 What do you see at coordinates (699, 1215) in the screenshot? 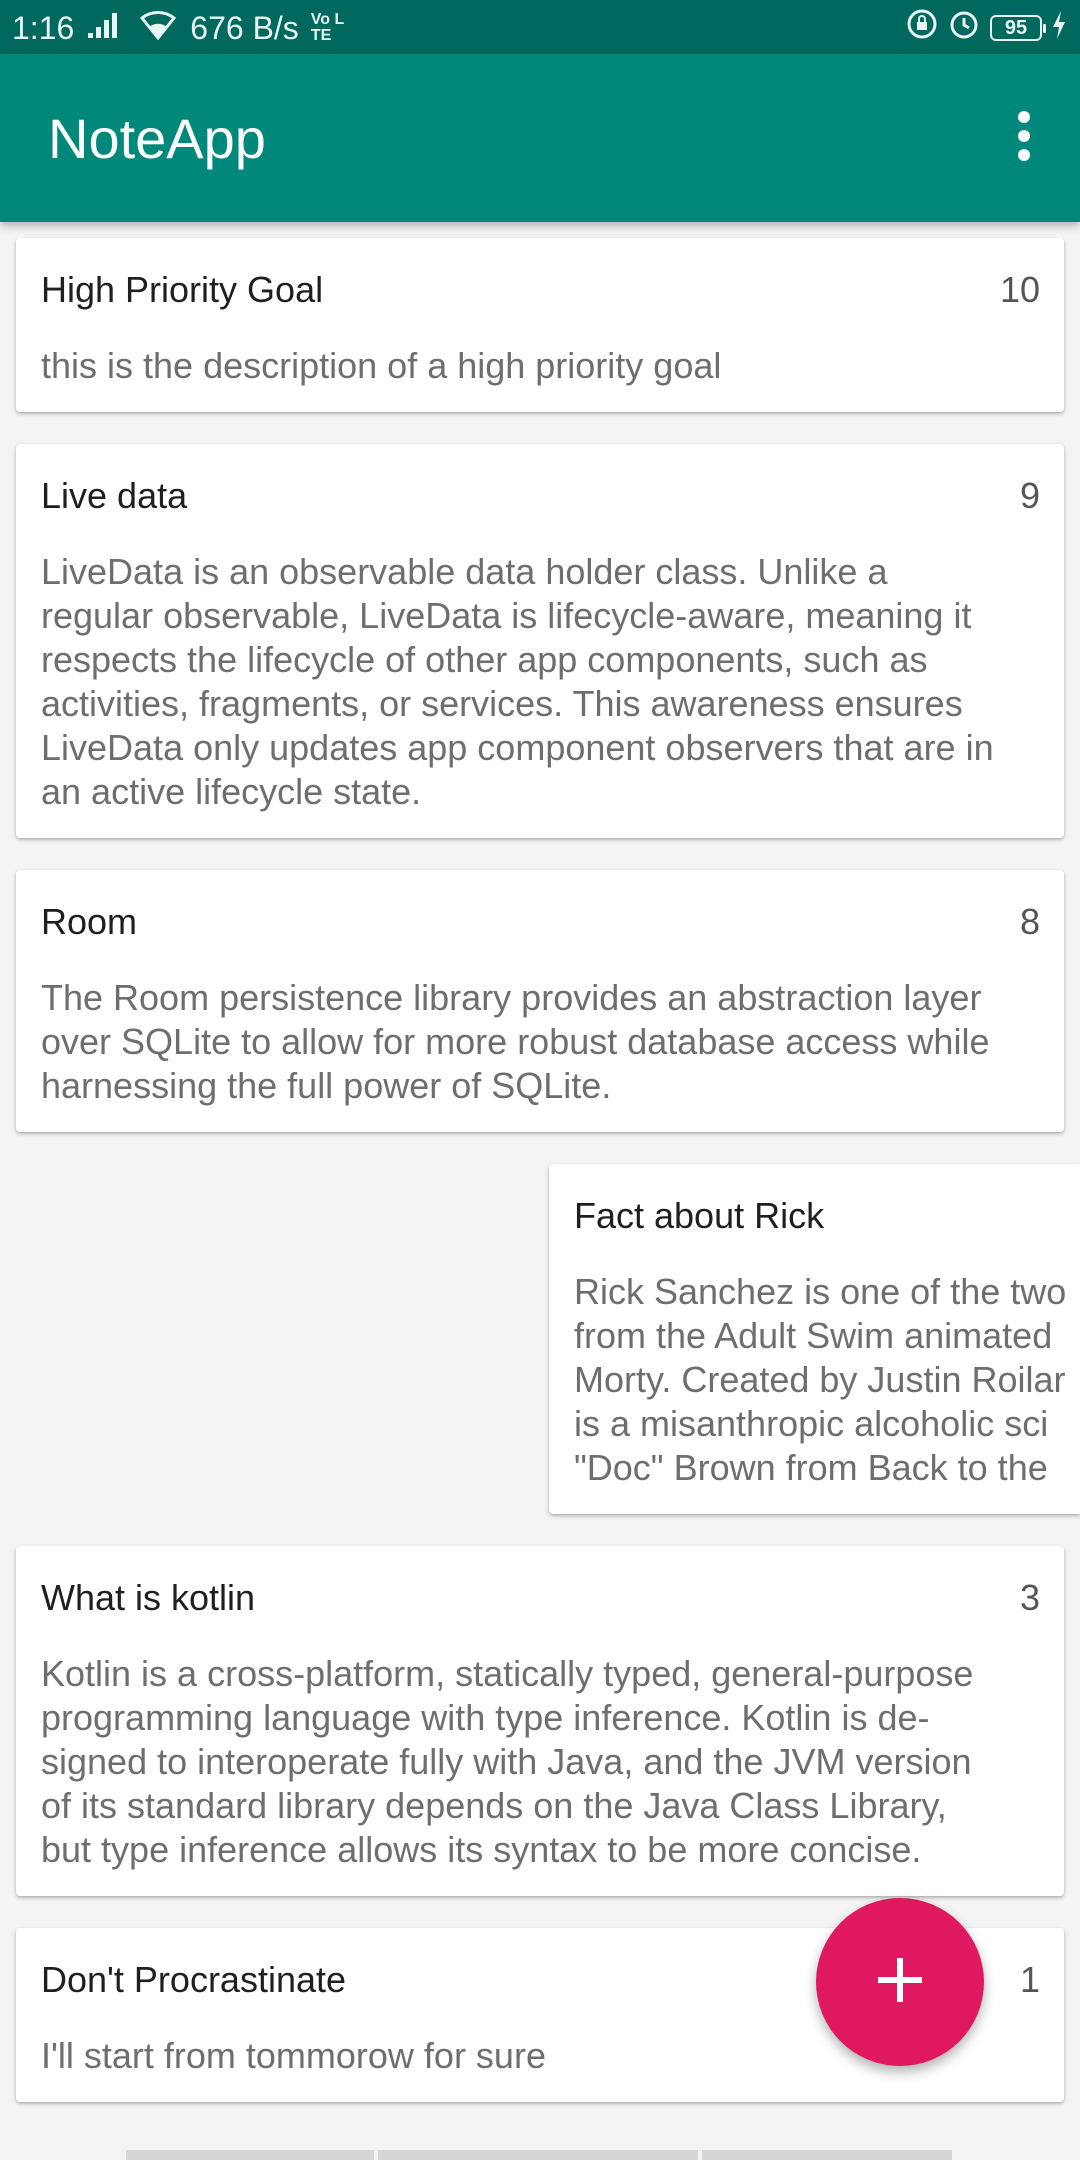
I see `note-title: Fact about Rick` at bounding box center [699, 1215].